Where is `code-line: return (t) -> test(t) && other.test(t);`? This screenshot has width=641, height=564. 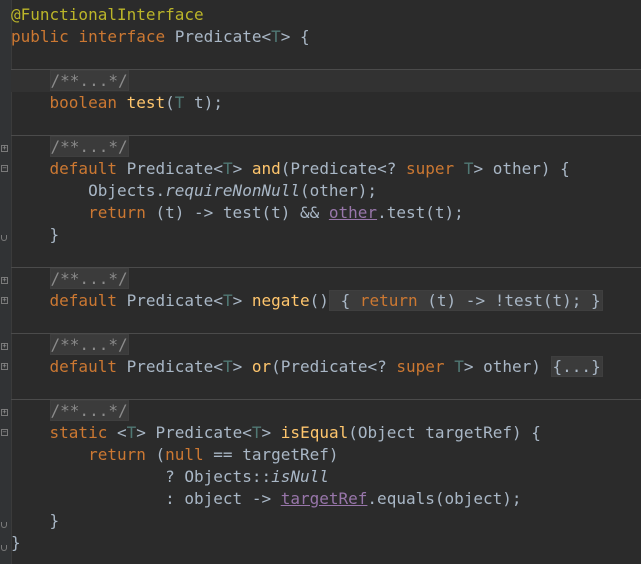 code-line: return (t) -> test(t) && other.test(t); is located at coordinates (326, 213).